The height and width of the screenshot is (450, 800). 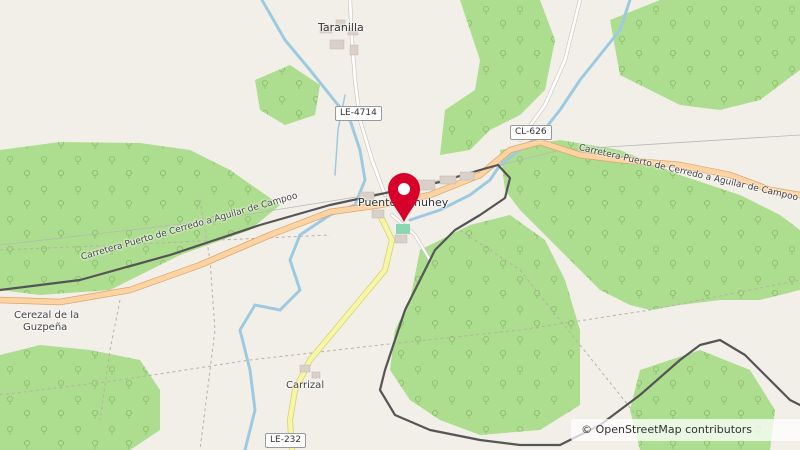 What do you see at coordinates (47, 315) in the screenshot?
I see `place-label-cerezal-line1: Cerezal de la` at bounding box center [47, 315].